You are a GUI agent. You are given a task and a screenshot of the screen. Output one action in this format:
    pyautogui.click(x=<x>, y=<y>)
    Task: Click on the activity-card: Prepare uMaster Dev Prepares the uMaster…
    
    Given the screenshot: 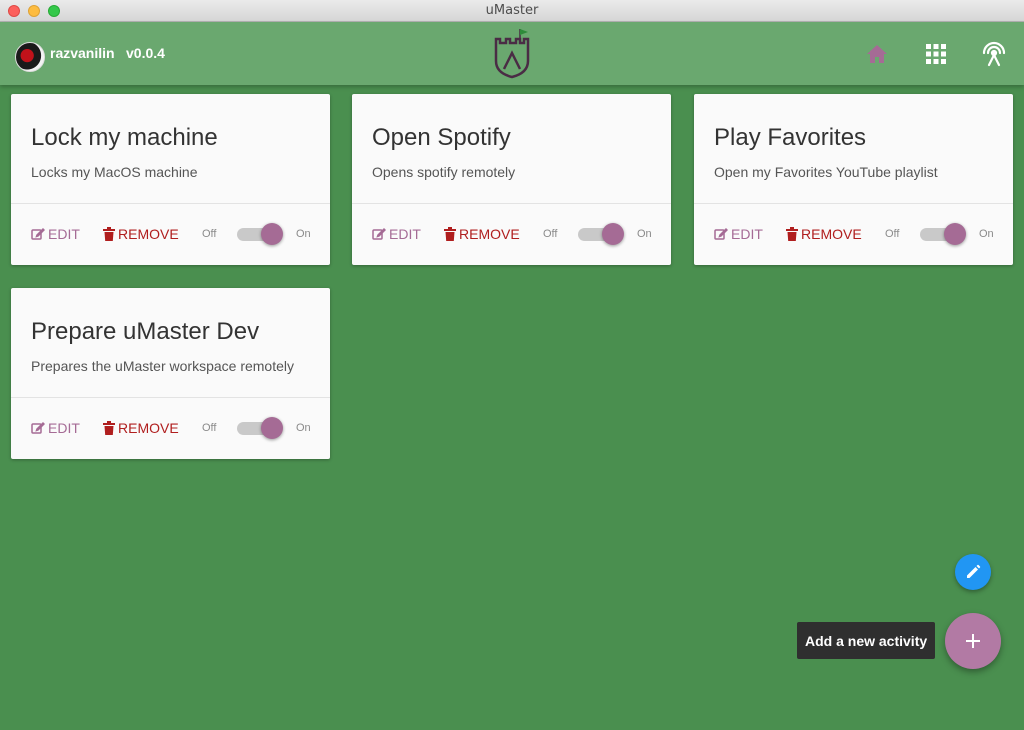 What is the action you would take?
    pyautogui.click(x=170, y=373)
    